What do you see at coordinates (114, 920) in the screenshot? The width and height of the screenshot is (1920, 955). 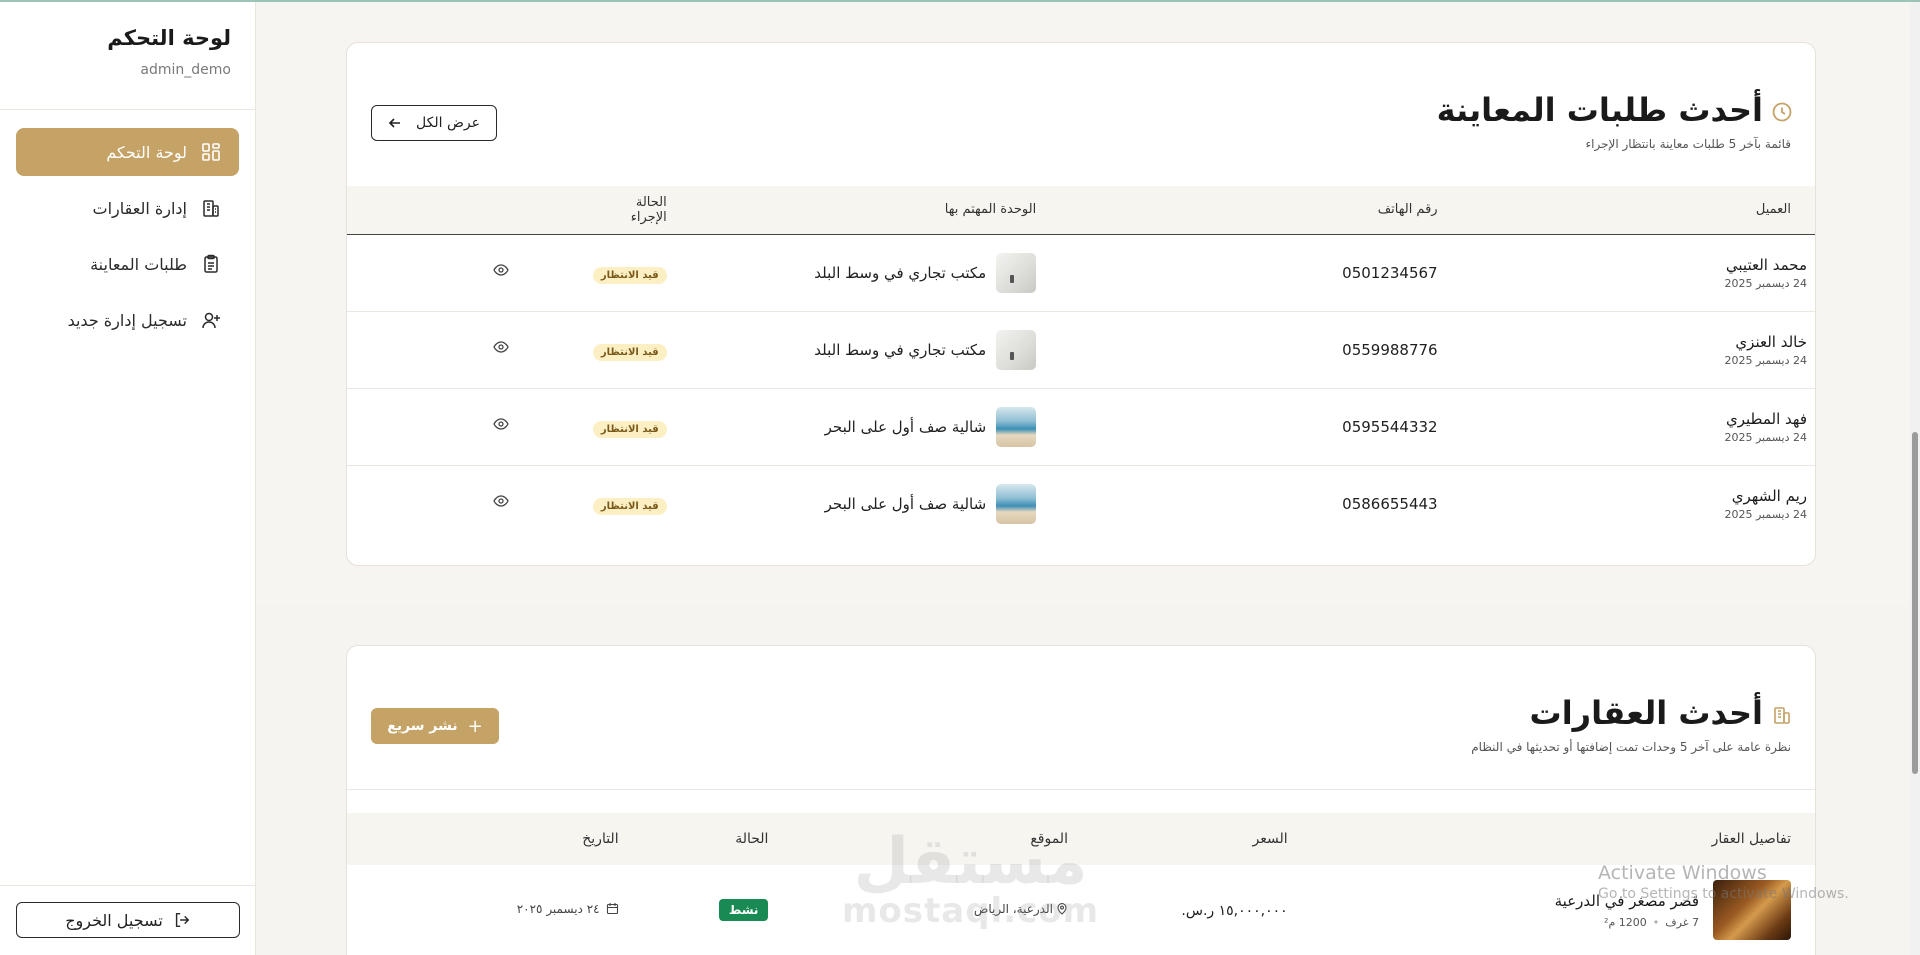 I see `logout-label: تسجيل الخروج` at bounding box center [114, 920].